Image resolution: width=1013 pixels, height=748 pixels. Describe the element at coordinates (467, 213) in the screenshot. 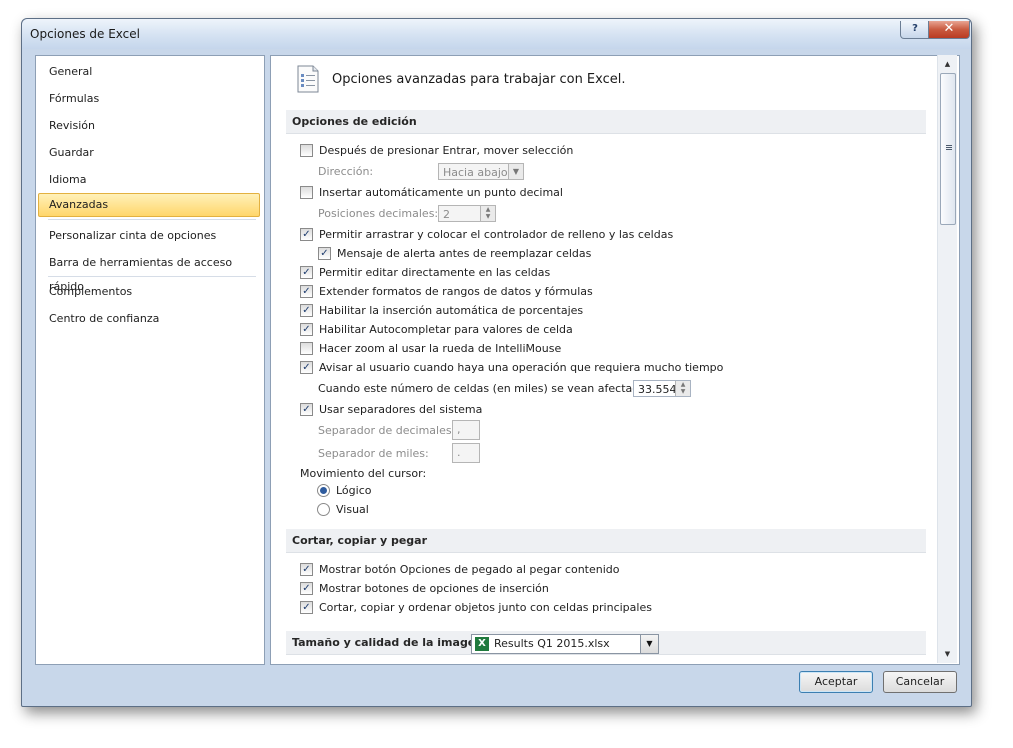

I see `decimal-places-spinner: 2 ▲ ▼` at that location.